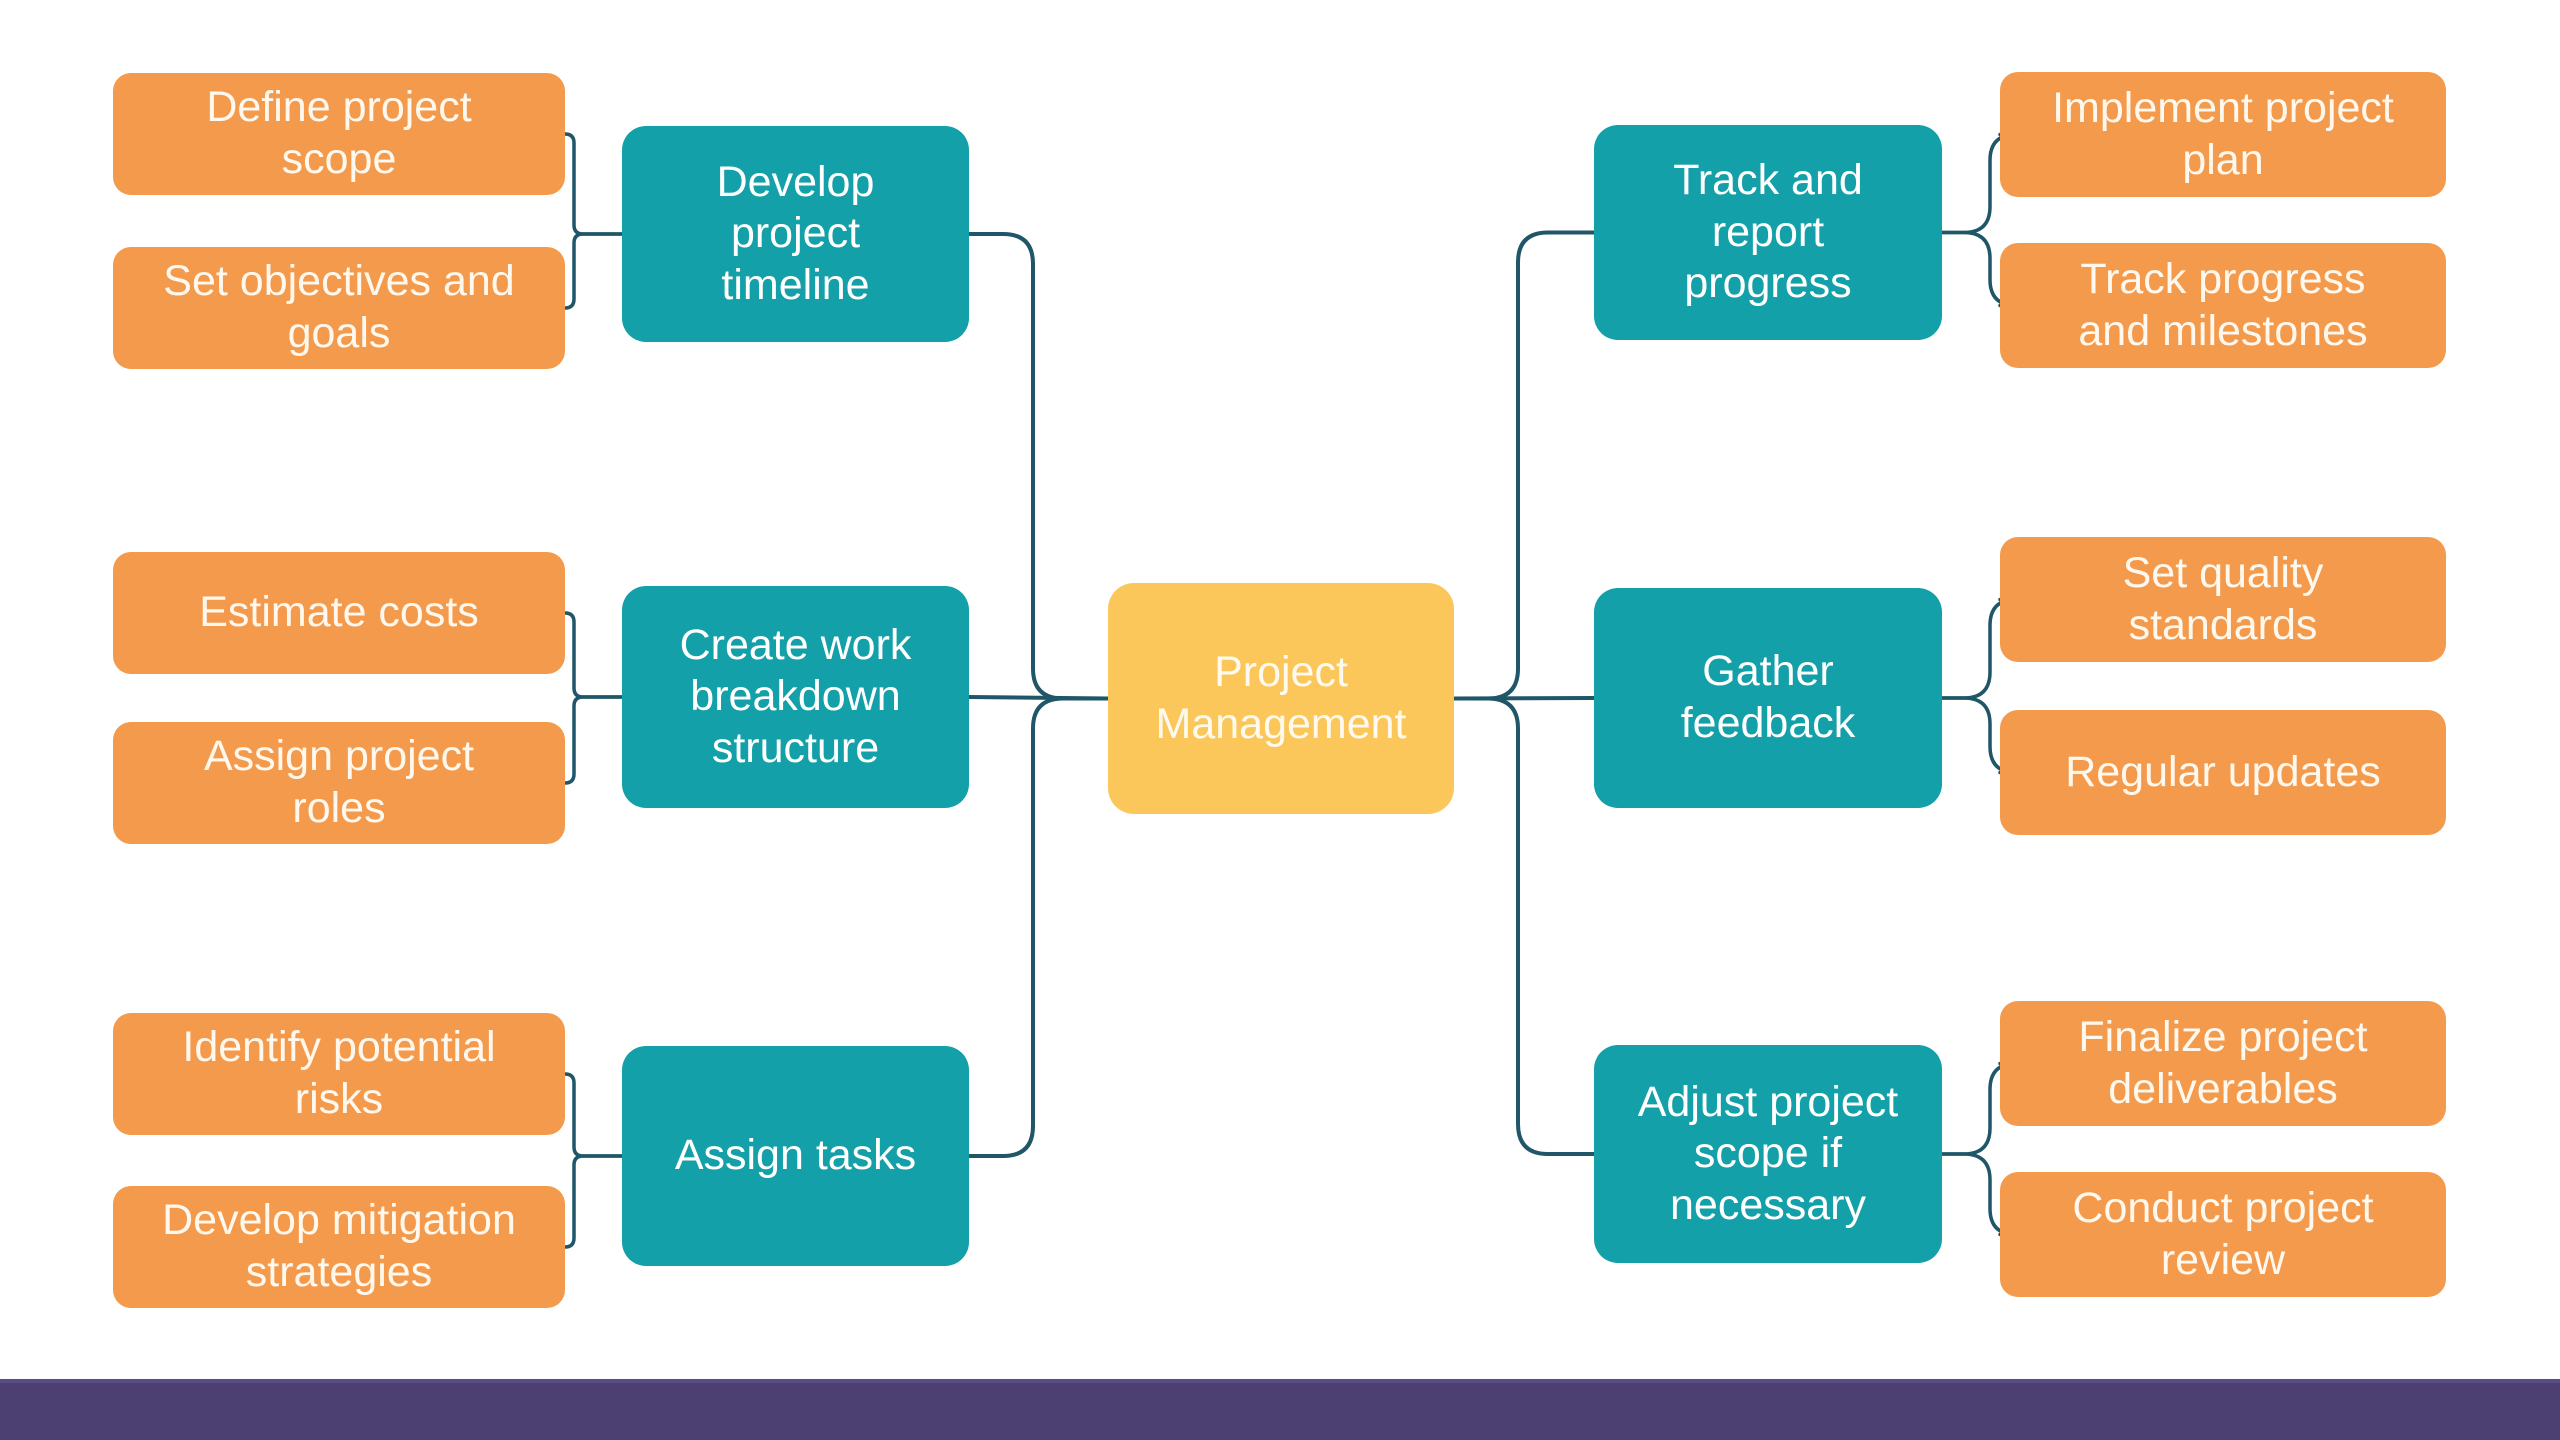 This screenshot has width=2560, height=1440. I want to click on leaf-node-label: Define project scope, so click(339, 133).